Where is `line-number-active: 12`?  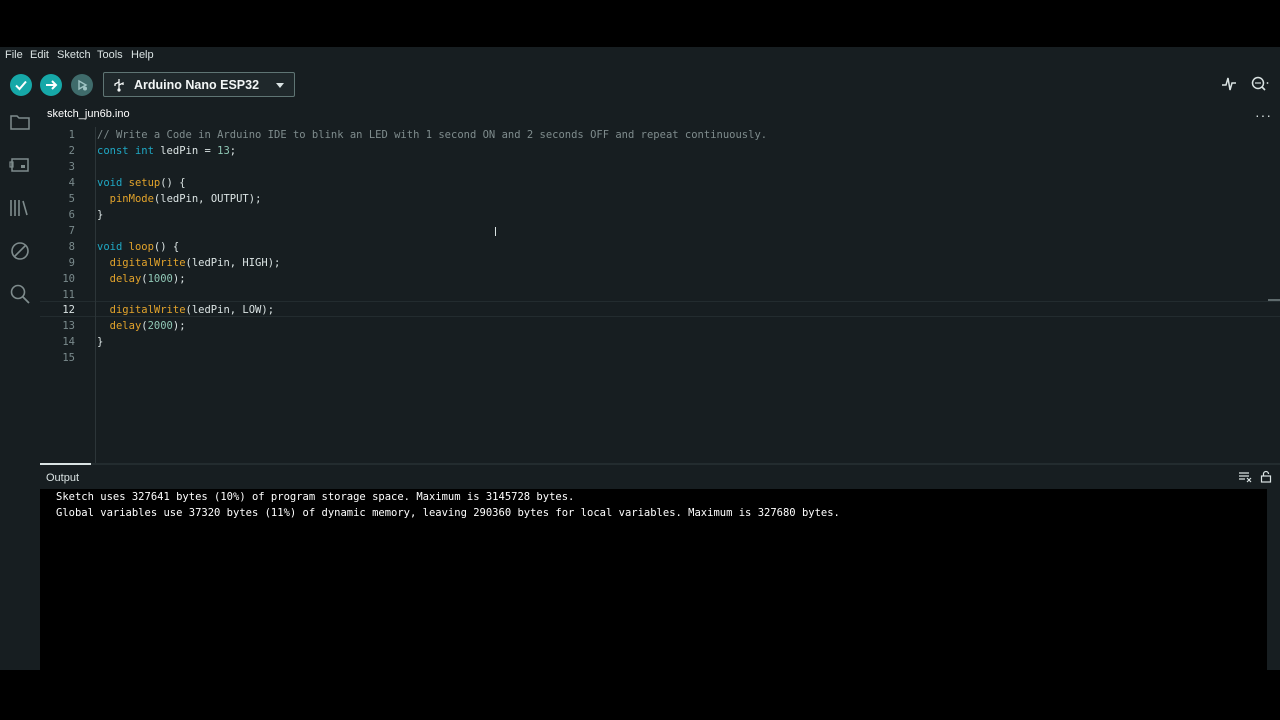 line-number-active: 12 is located at coordinates (68, 310).